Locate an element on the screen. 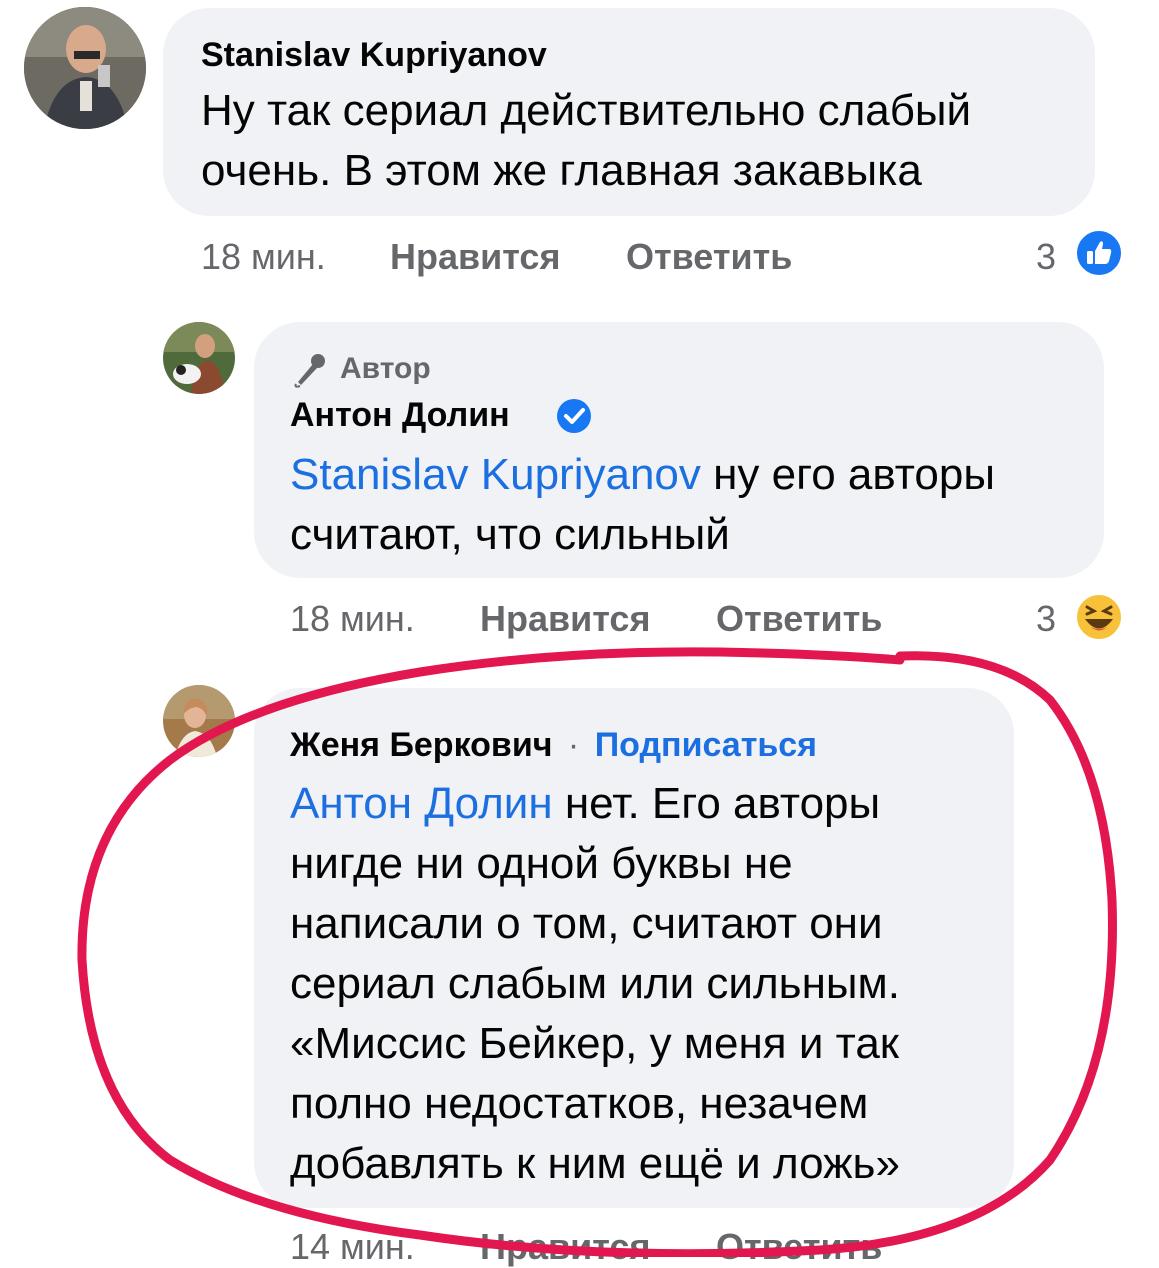  comment-text-line: Stanislav Kupriyanov ну его авторы is located at coordinates (642, 475).